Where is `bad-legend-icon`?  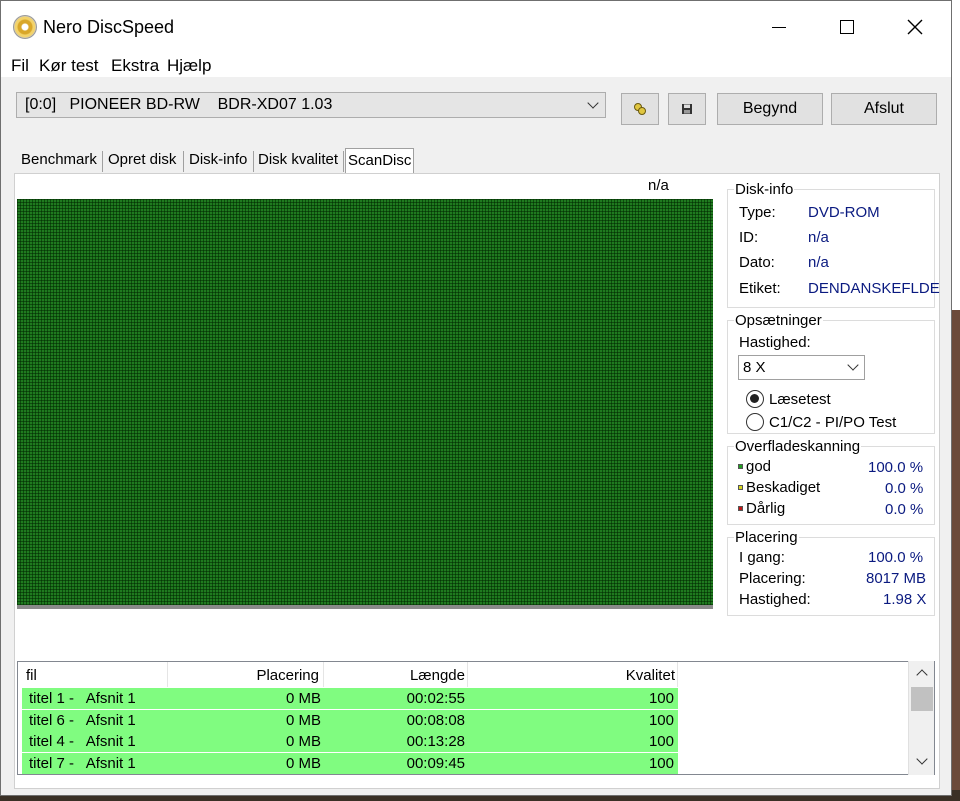 bad-legend-icon is located at coordinates (740, 508).